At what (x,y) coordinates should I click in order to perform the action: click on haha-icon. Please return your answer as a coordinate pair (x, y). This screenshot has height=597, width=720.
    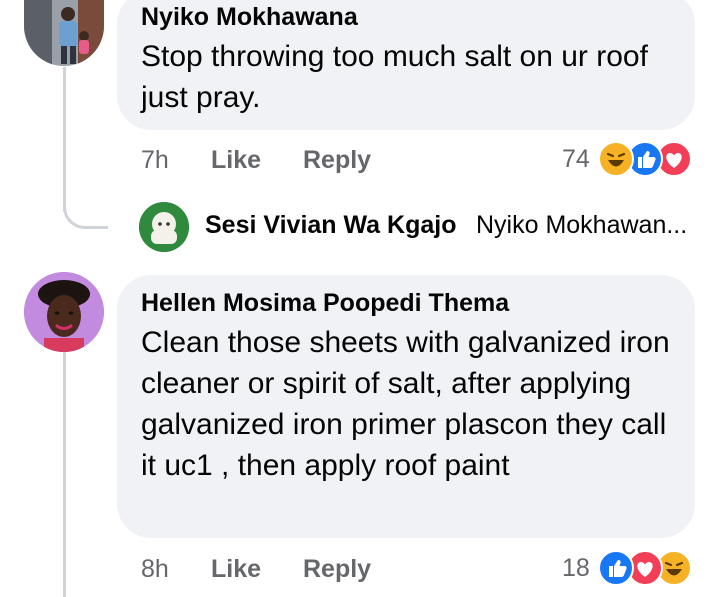
    Looking at the image, I should click on (616, 159).